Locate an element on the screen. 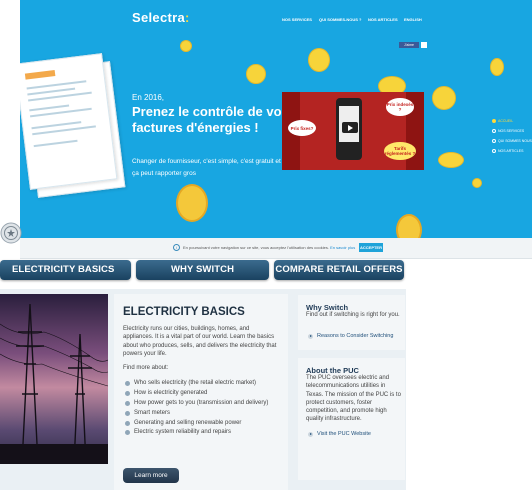  nav-articles: NOS ARTICLES is located at coordinates (383, 19).